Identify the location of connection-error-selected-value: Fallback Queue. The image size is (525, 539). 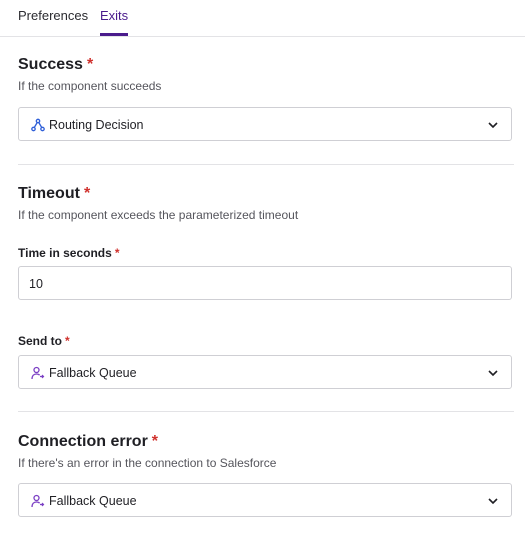
(93, 501).